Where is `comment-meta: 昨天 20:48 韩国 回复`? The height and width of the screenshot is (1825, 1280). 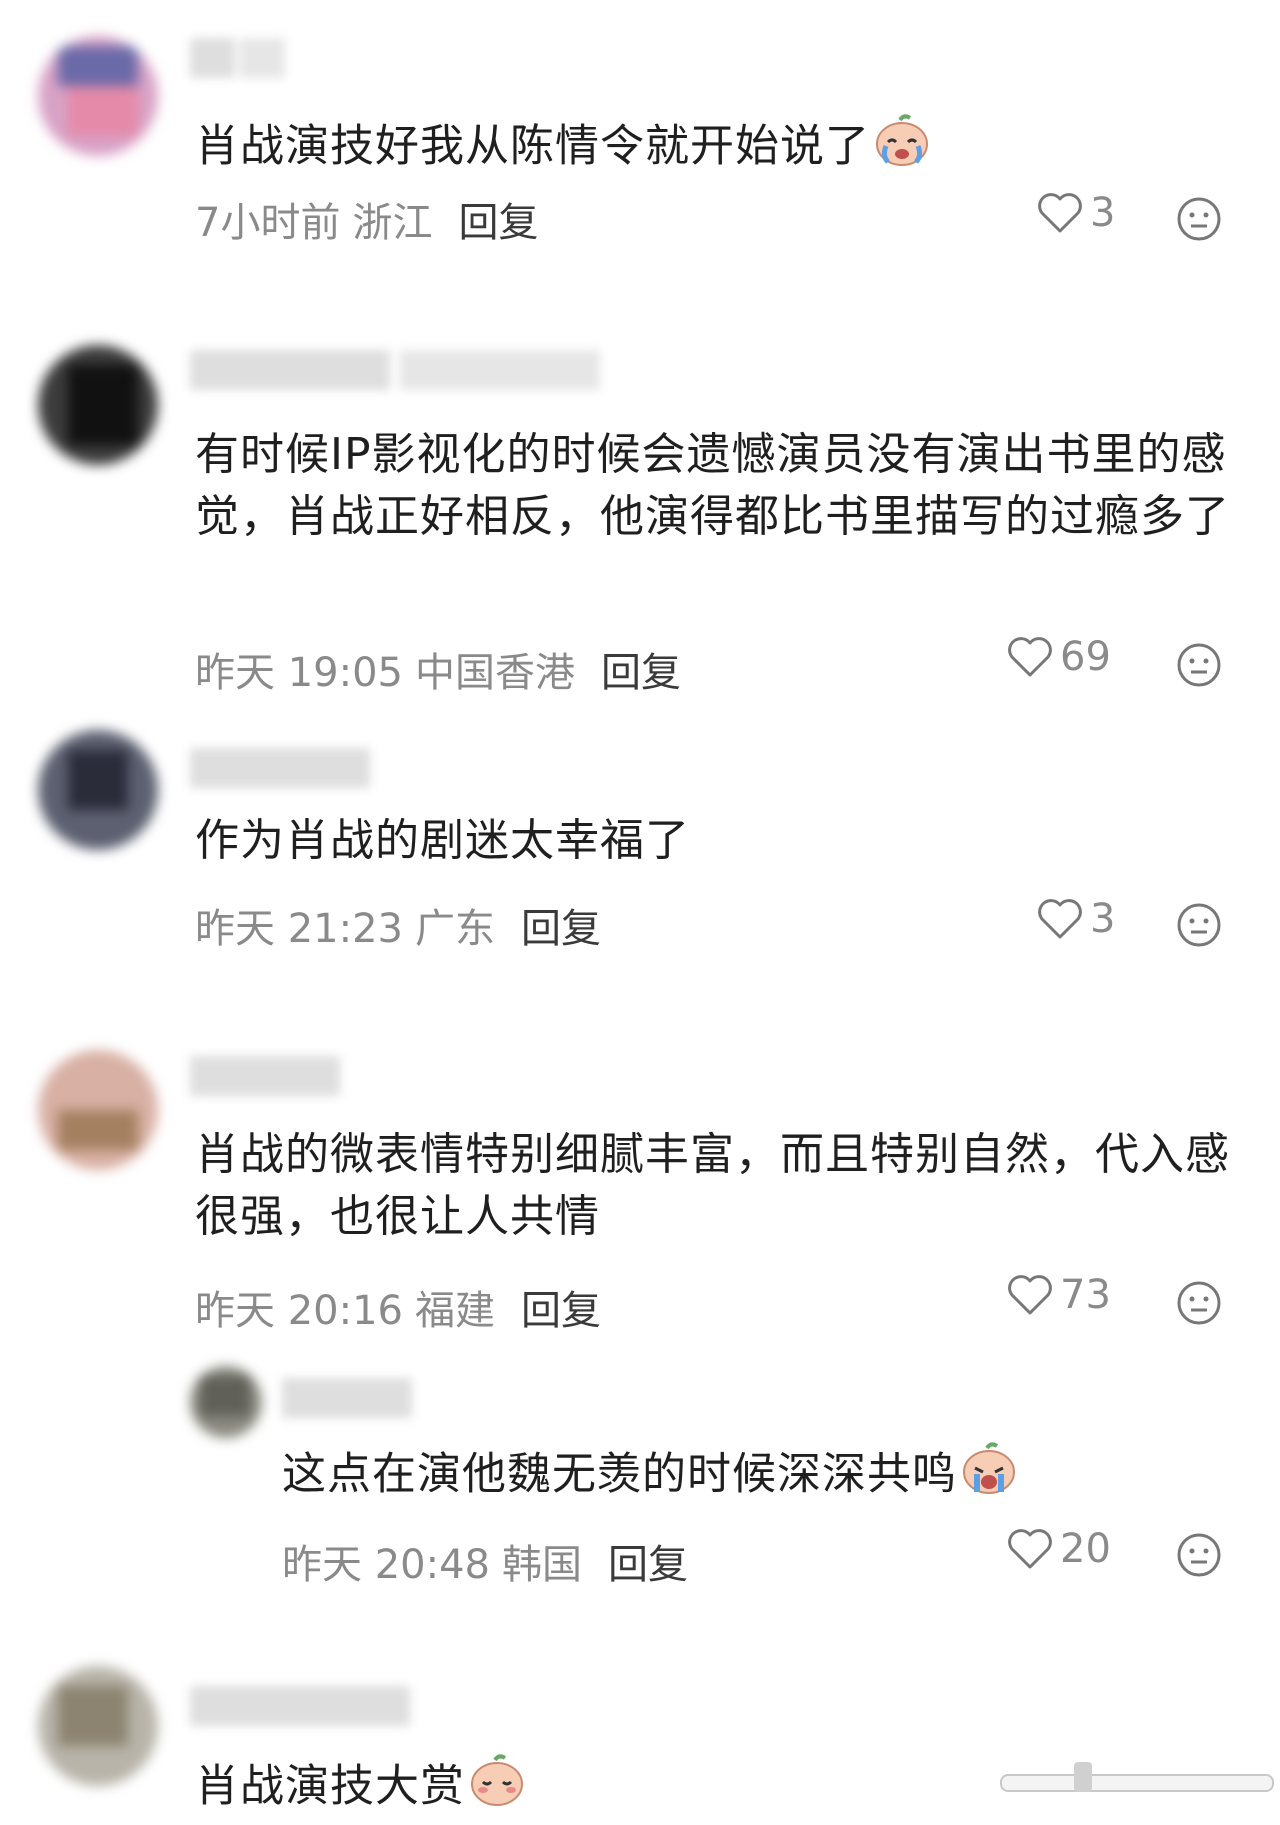
comment-meta: 昨天 20:48 韩国 回复 is located at coordinates (485, 1561).